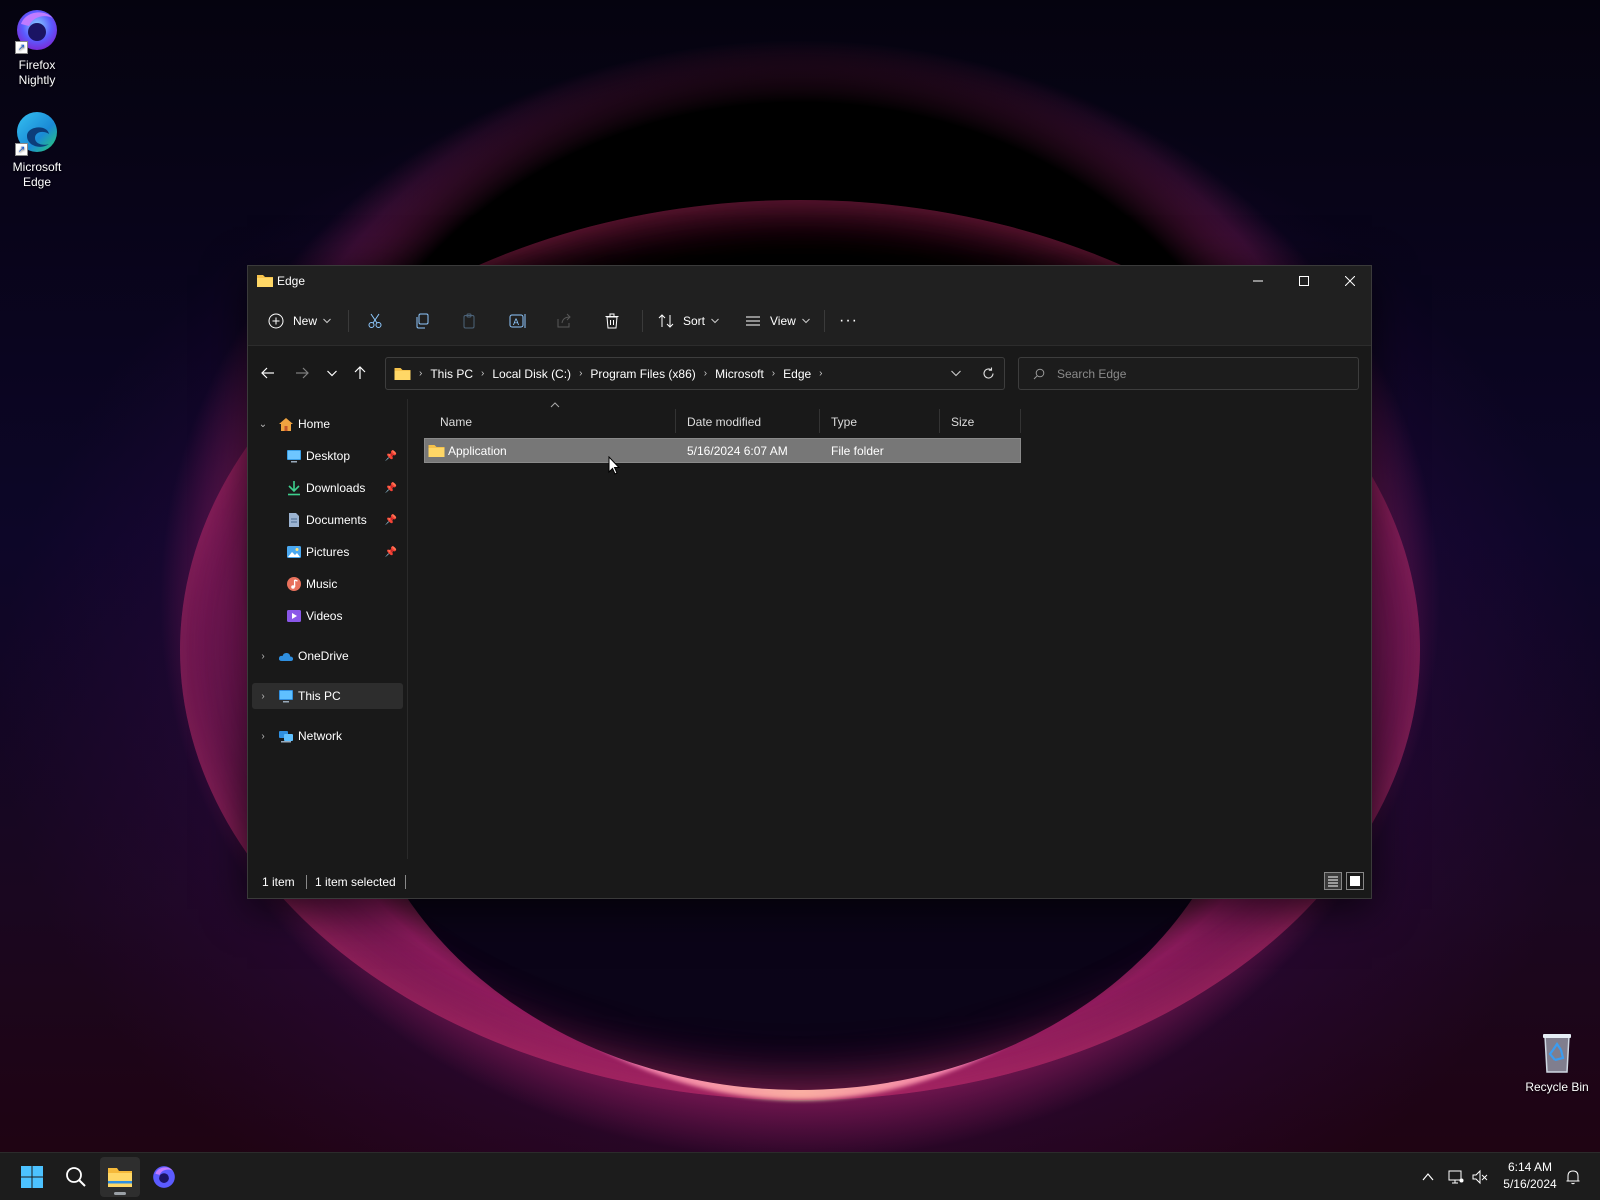 This screenshot has height=1200, width=1600. I want to click on tray-network-button, so click(1456, 1176).